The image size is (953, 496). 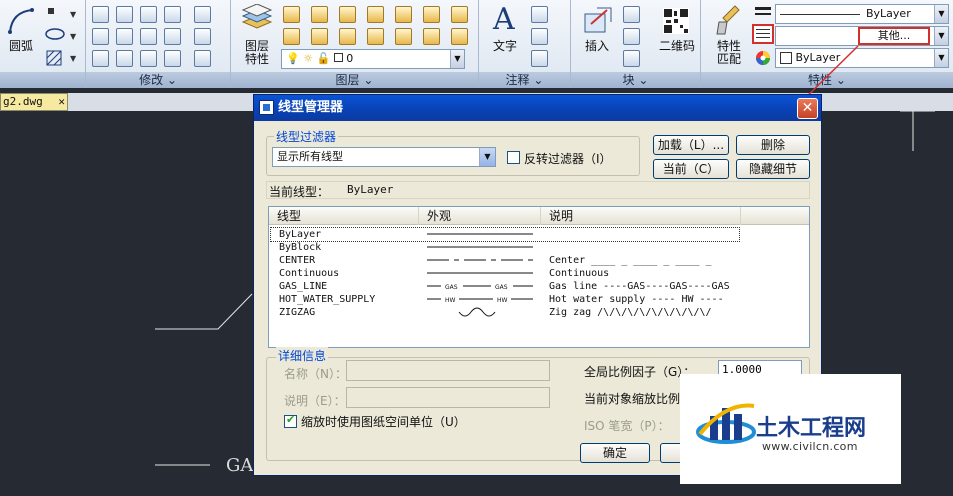 What do you see at coordinates (501, 287) in the screenshot?
I see `svg-text: GAS` at bounding box center [501, 287].